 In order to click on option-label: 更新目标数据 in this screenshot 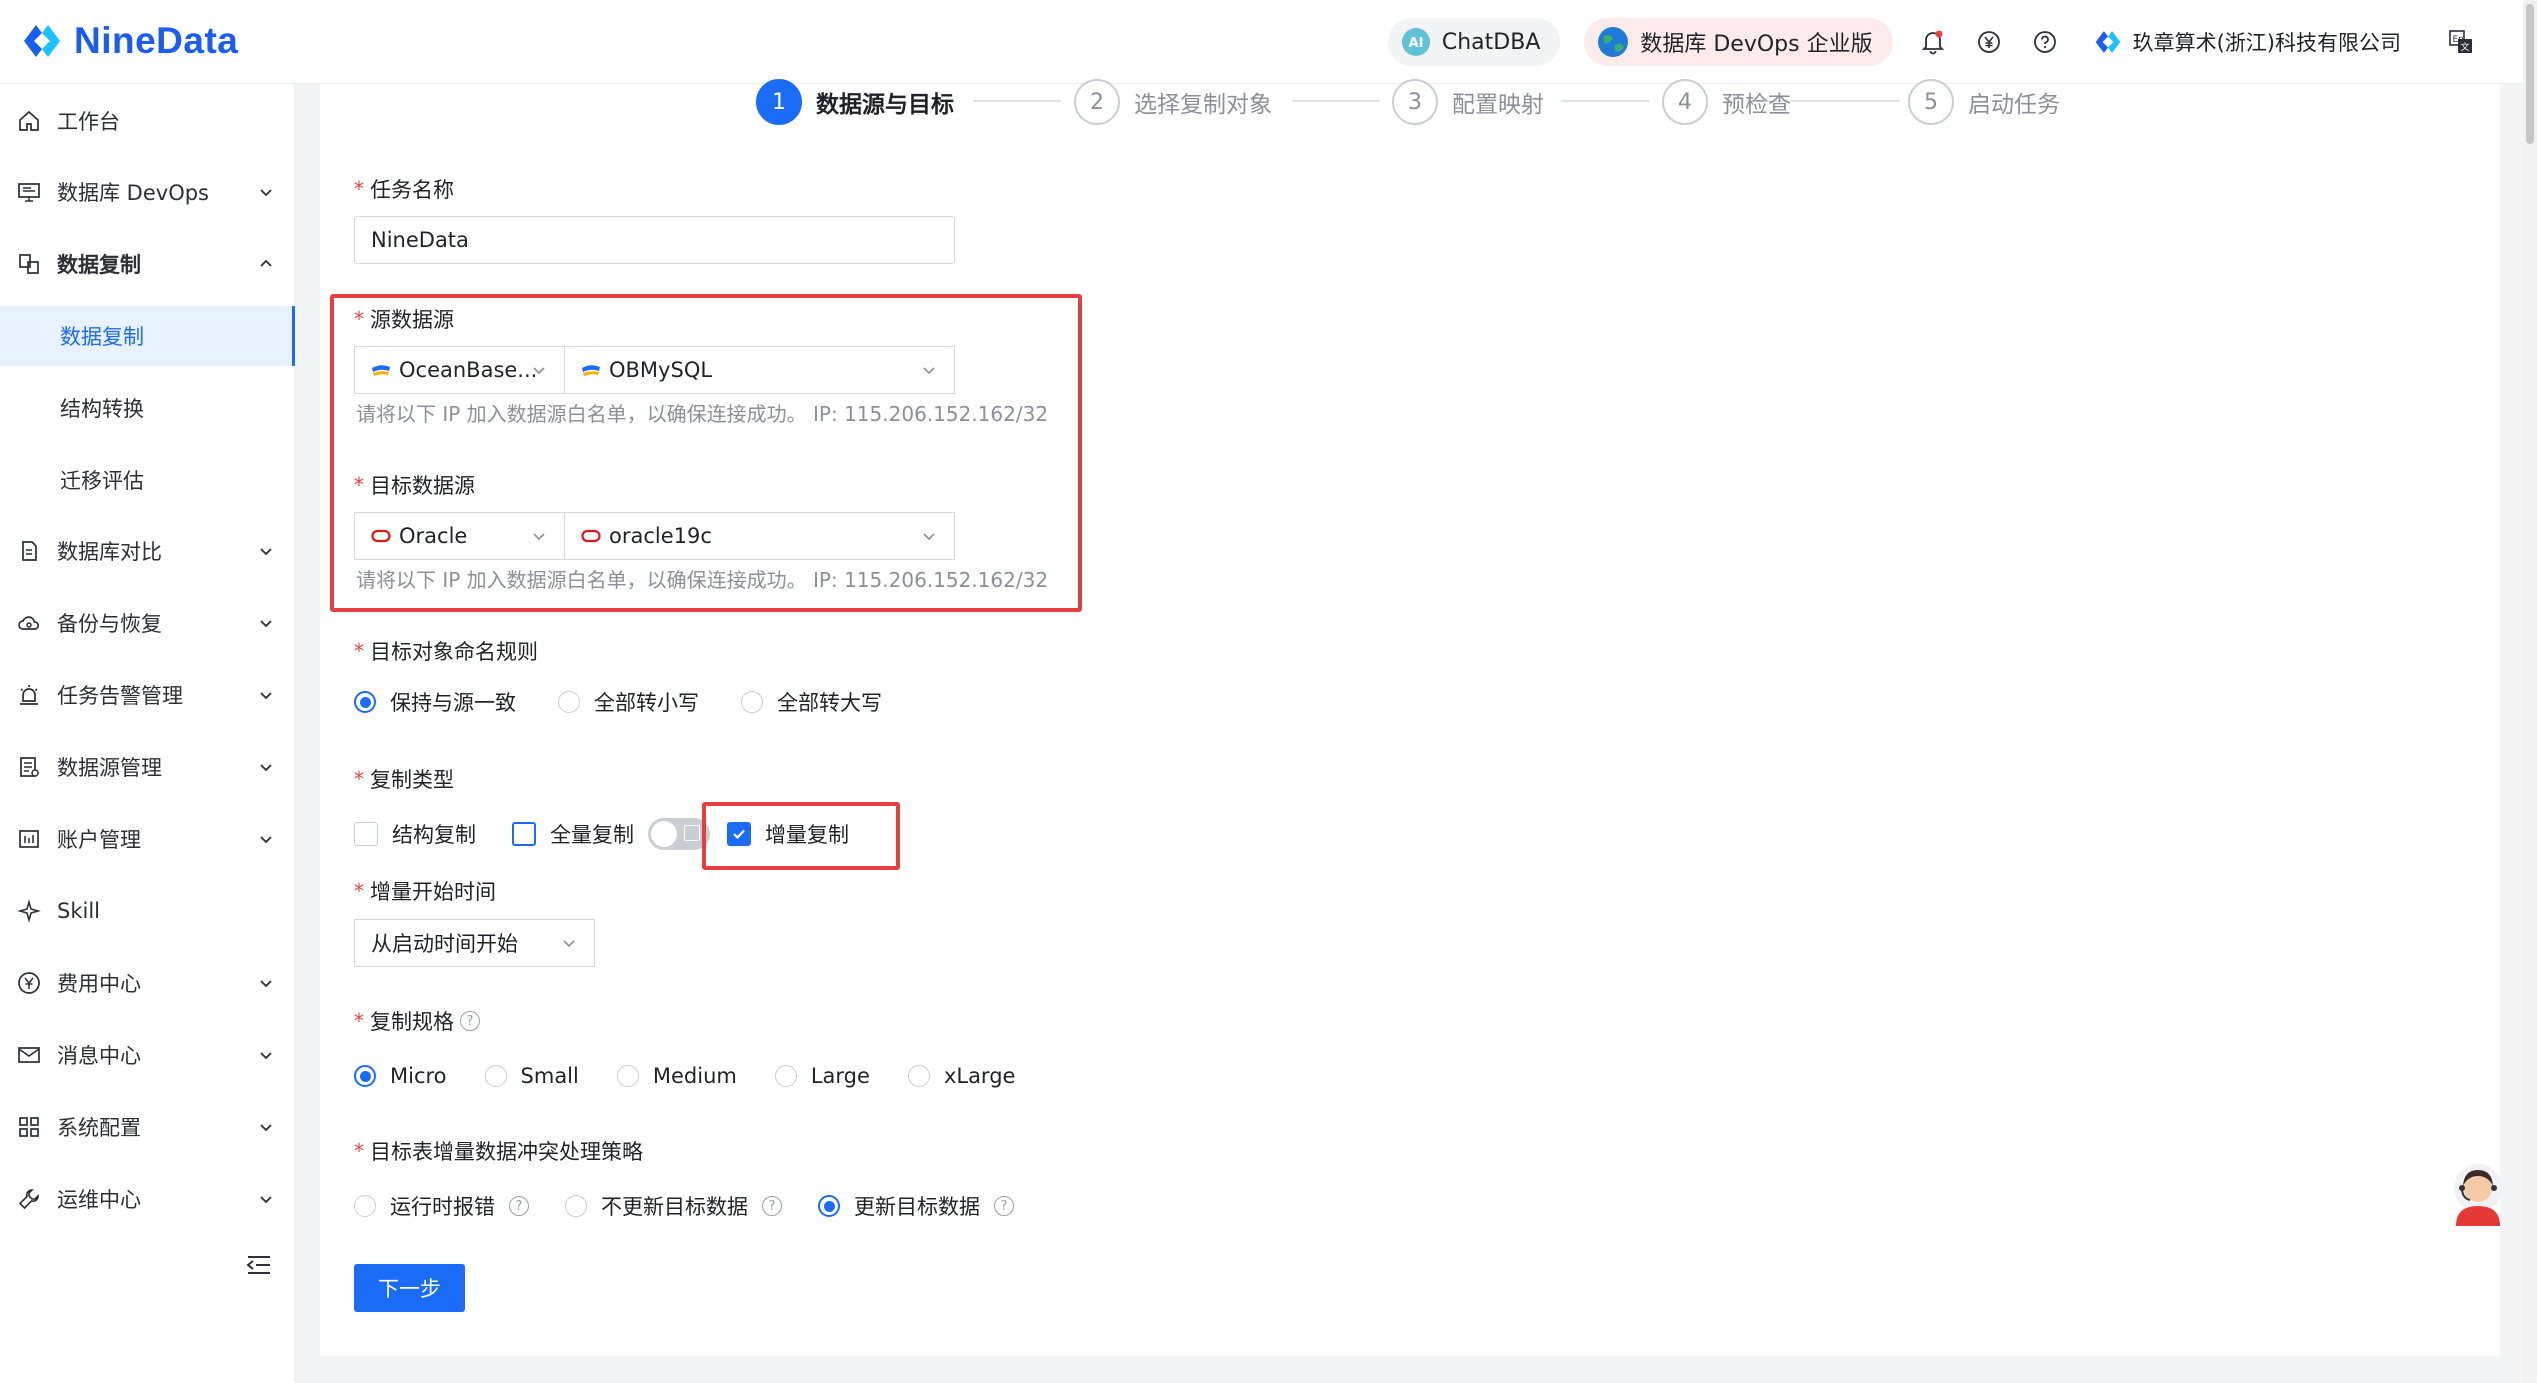, I will do `click(917, 1207)`.